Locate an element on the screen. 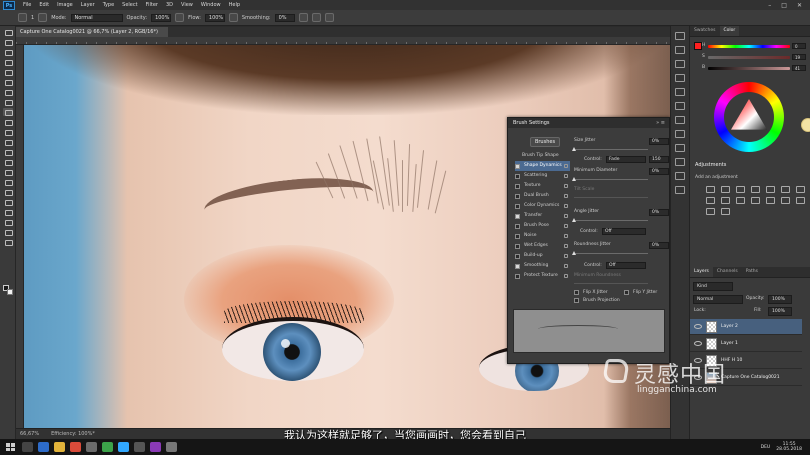 Image resolution: width=810 pixels, height=455 pixels. brightness-slider is located at coordinates (749, 68).